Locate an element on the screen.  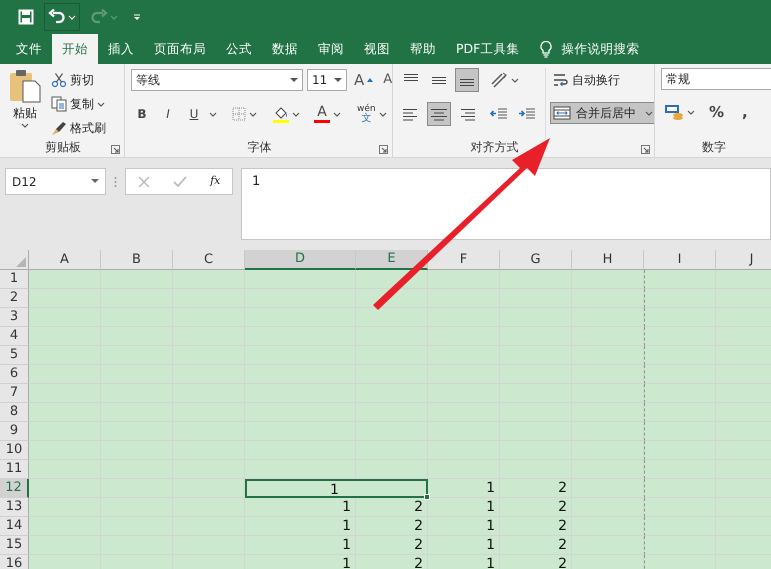
align-center-button is located at coordinates (439, 114).